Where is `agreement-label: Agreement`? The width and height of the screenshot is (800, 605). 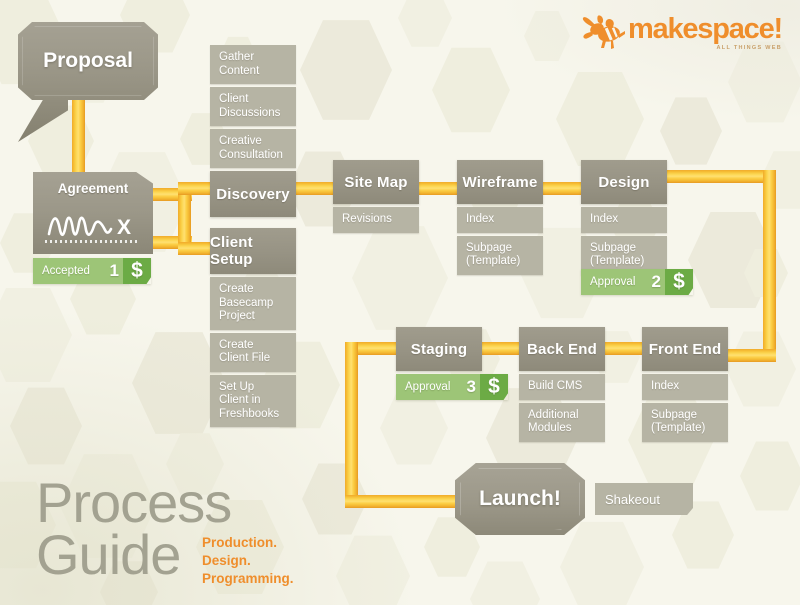 agreement-label: Agreement is located at coordinates (93, 188).